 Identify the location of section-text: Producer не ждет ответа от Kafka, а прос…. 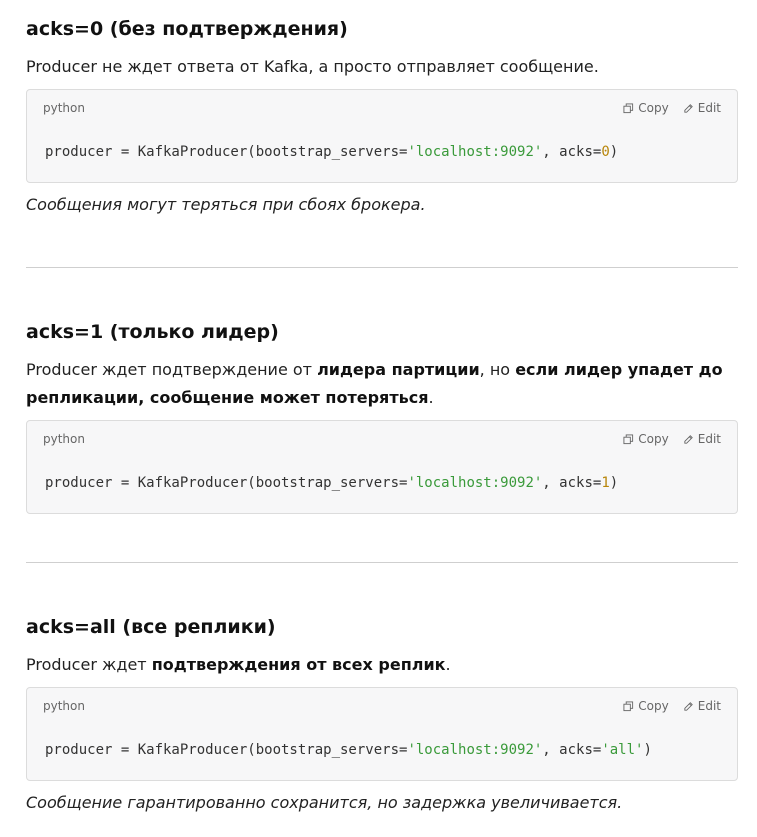
(312, 66).